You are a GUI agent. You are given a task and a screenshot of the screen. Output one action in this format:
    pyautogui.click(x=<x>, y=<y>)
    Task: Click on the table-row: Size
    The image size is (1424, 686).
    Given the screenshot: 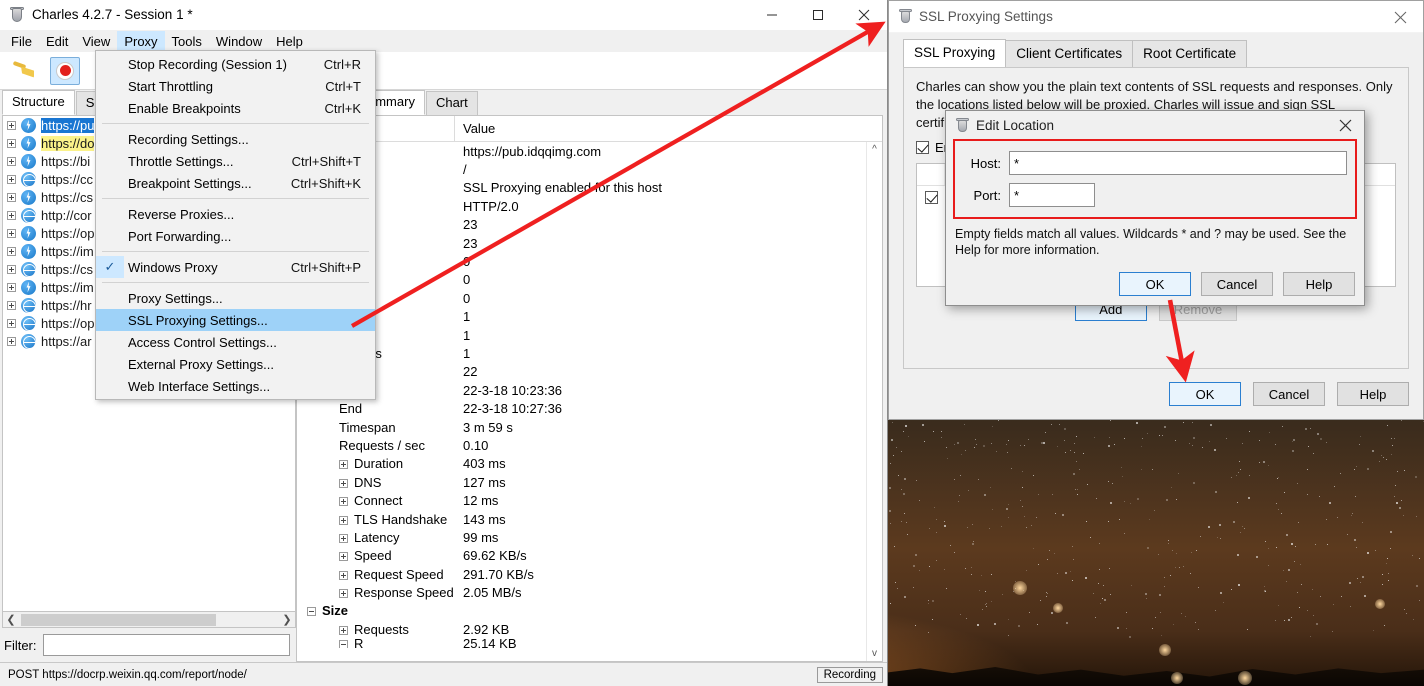 What is the action you would take?
    pyautogui.click(x=589, y=611)
    